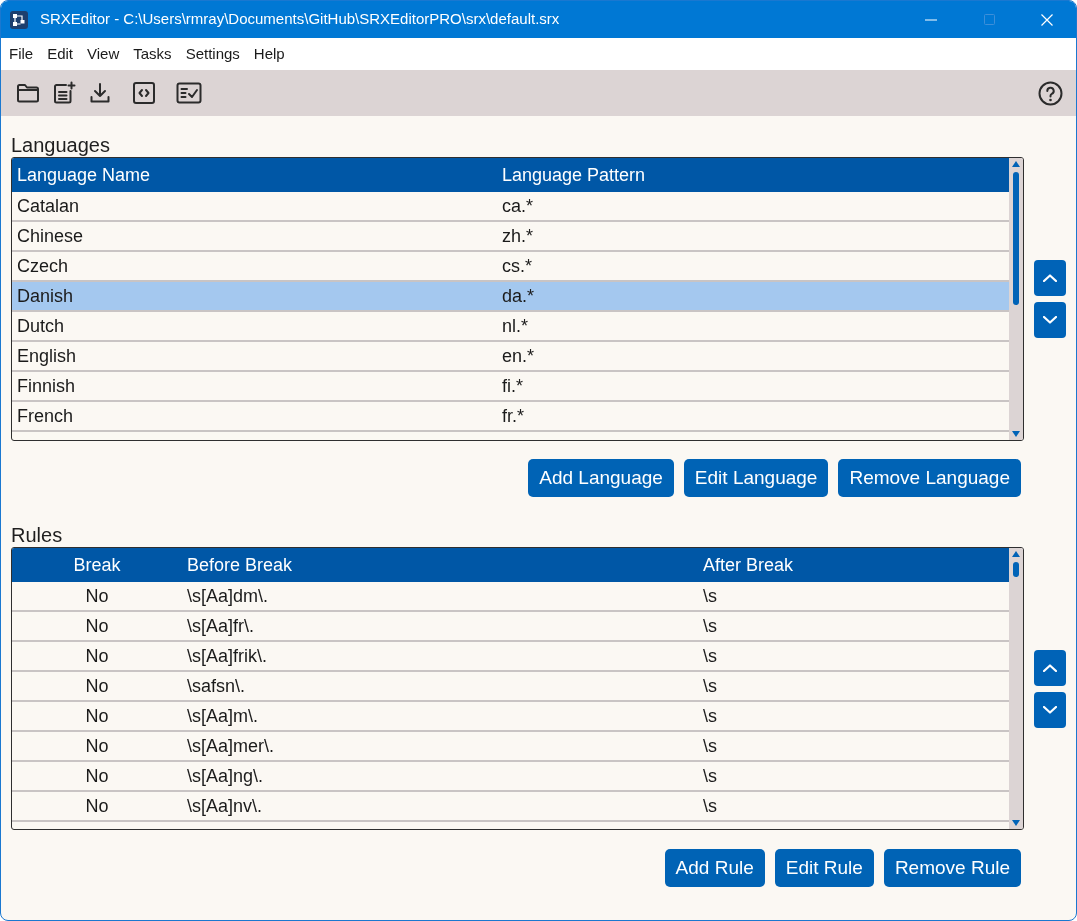 The image size is (1077, 921). Describe the element at coordinates (28, 93) in the screenshot. I see `folder-icon` at that location.